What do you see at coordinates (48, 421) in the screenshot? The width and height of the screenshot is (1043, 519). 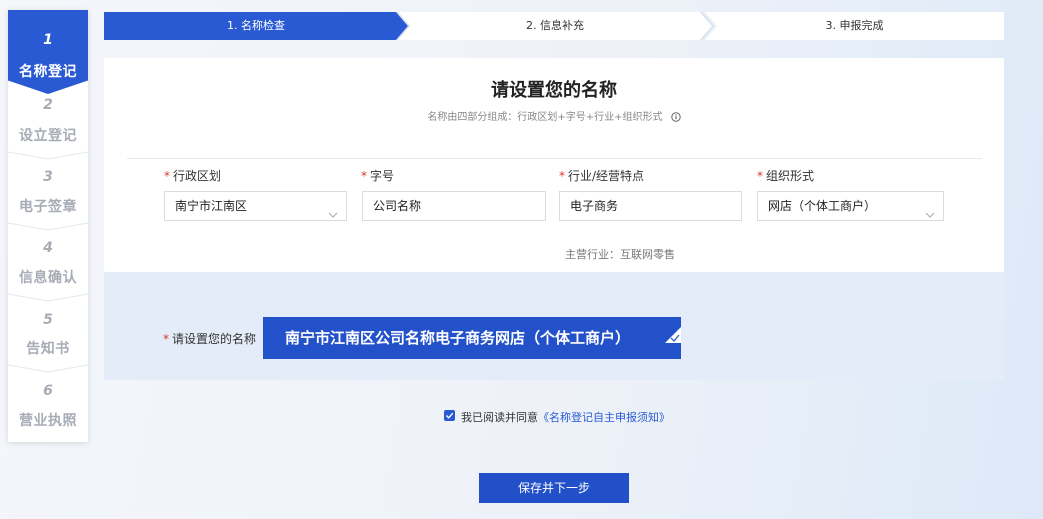 I see `step-label: 营业执照` at bounding box center [48, 421].